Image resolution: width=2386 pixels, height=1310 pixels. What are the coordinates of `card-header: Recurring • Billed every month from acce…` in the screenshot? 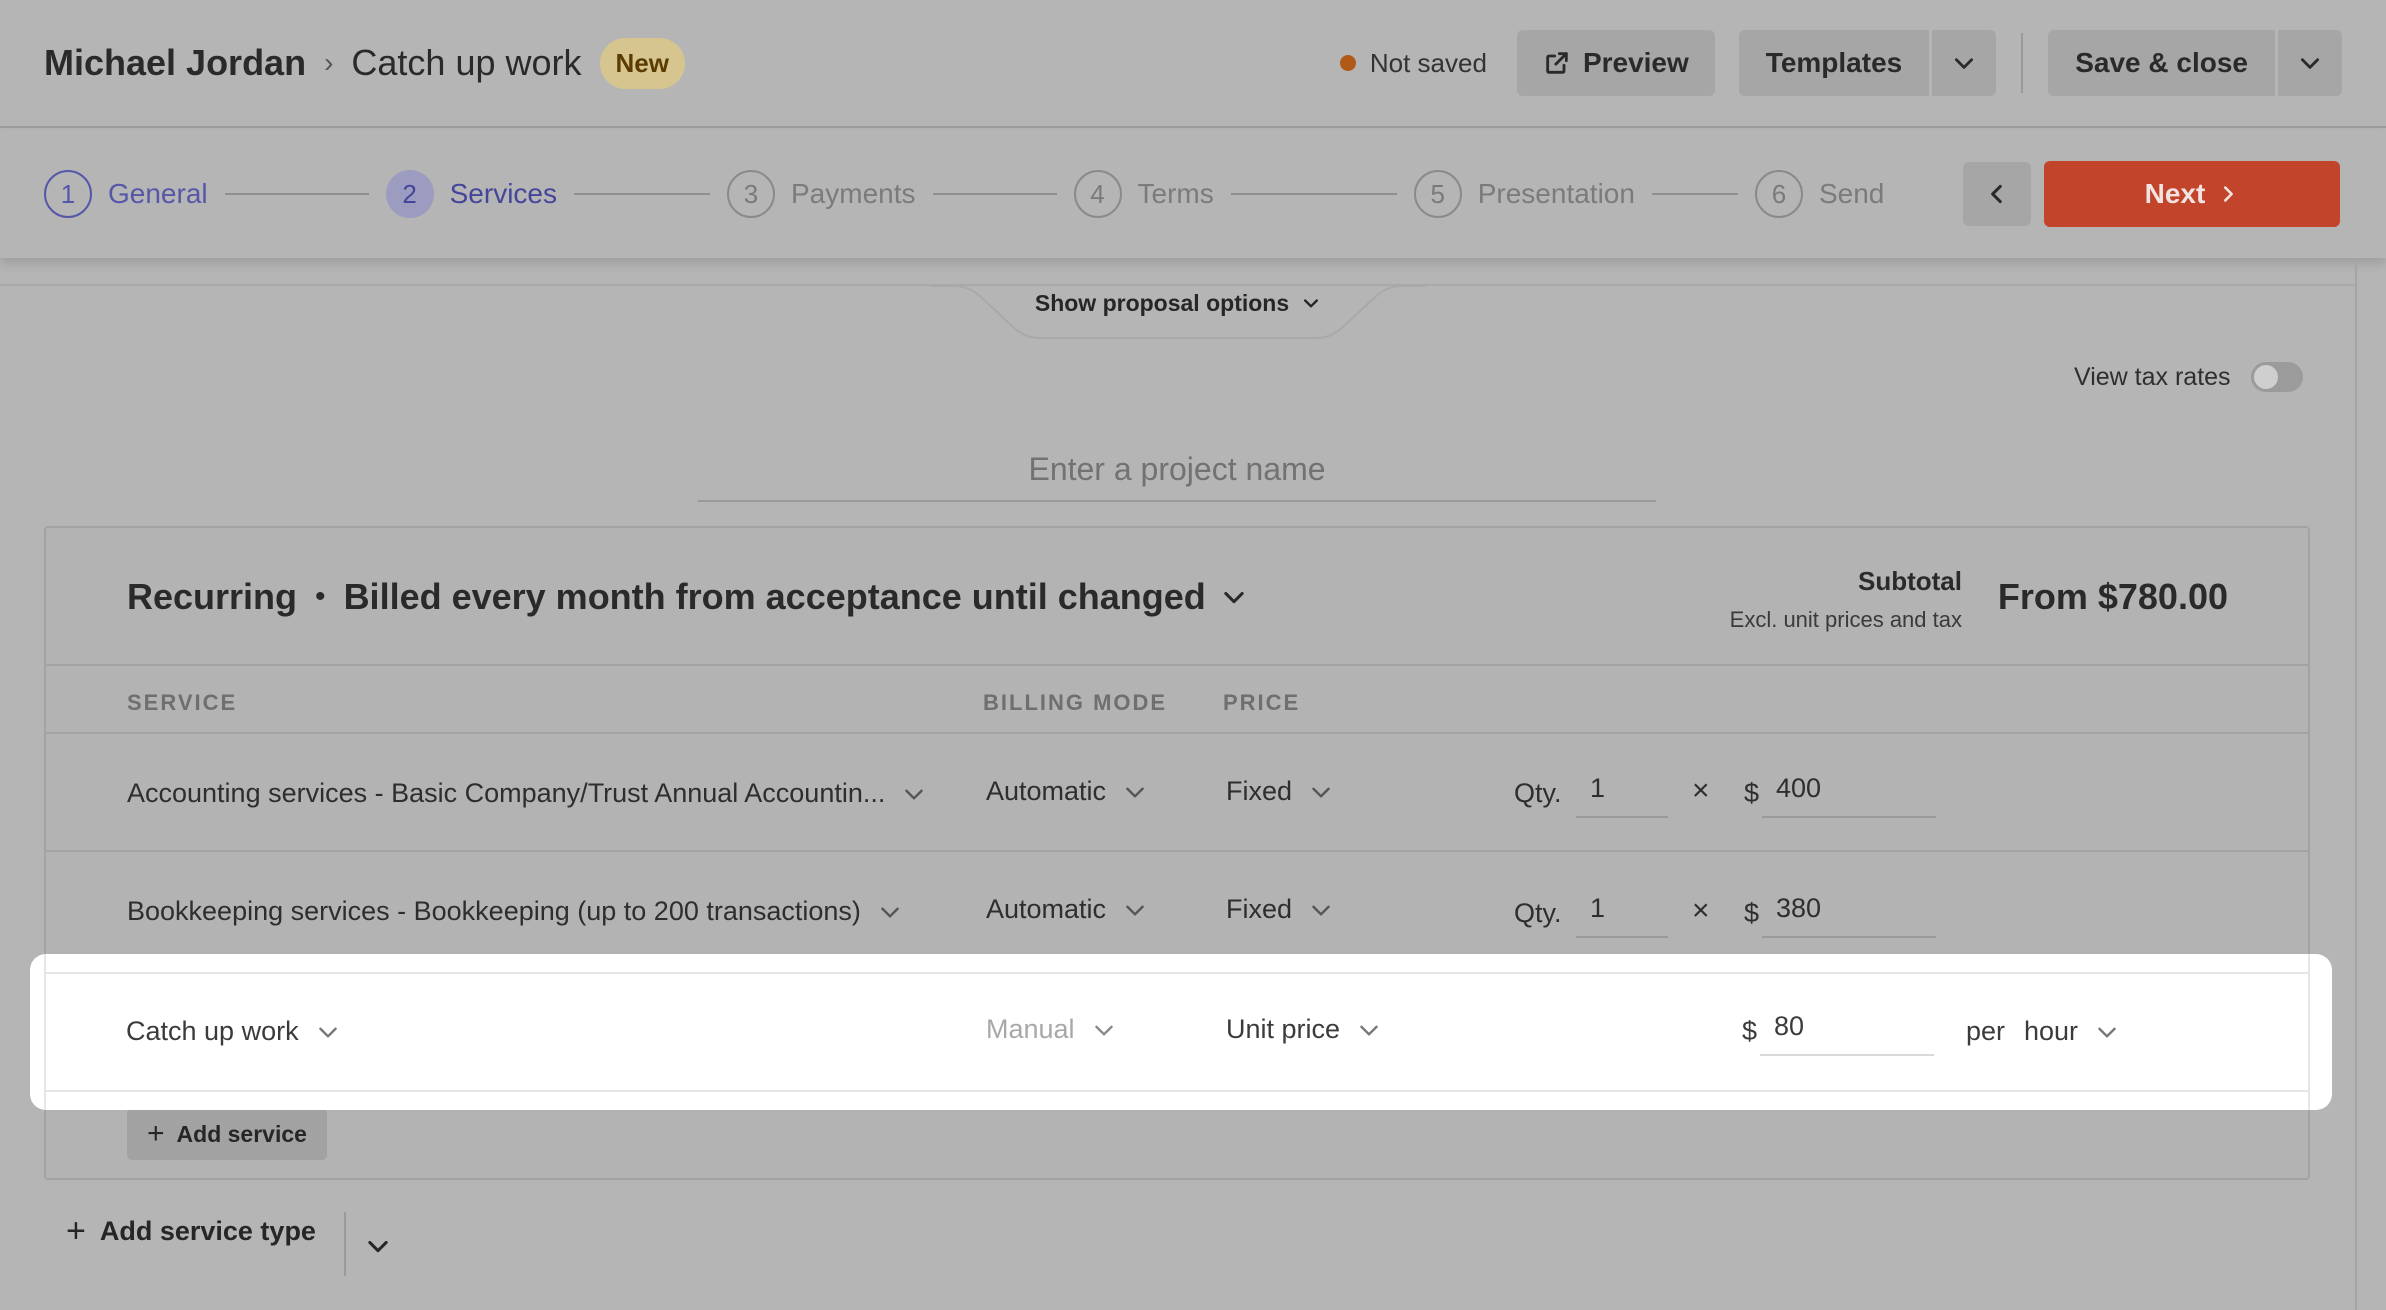 It's located at (1177, 597).